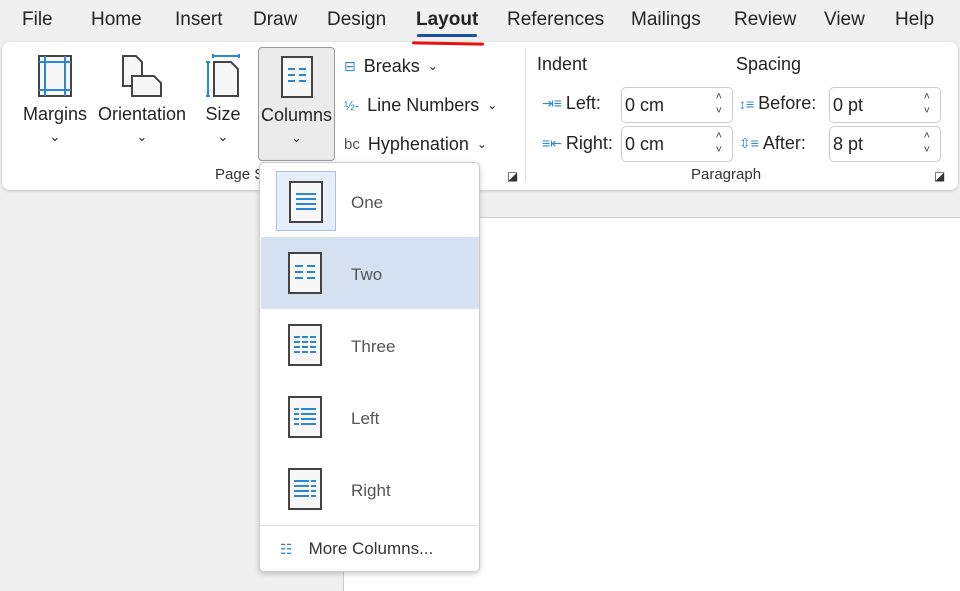  I want to click on spacing-before-label: ↕≡ Before:, so click(778, 103).